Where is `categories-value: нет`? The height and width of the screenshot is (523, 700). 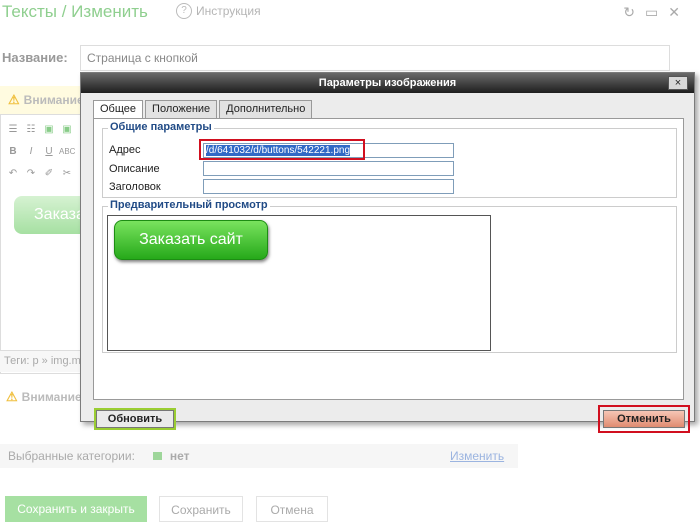
categories-value: нет is located at coordinates (179, 456).